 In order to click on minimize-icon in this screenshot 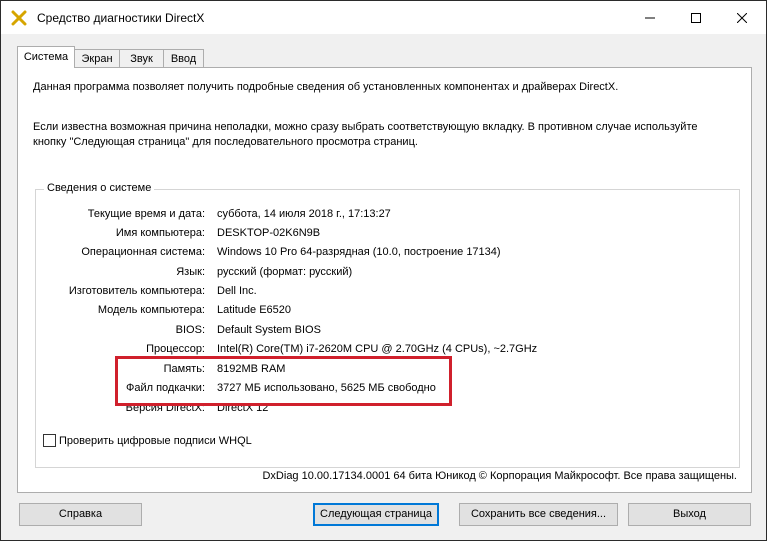, I will do `click(650, 17)`.